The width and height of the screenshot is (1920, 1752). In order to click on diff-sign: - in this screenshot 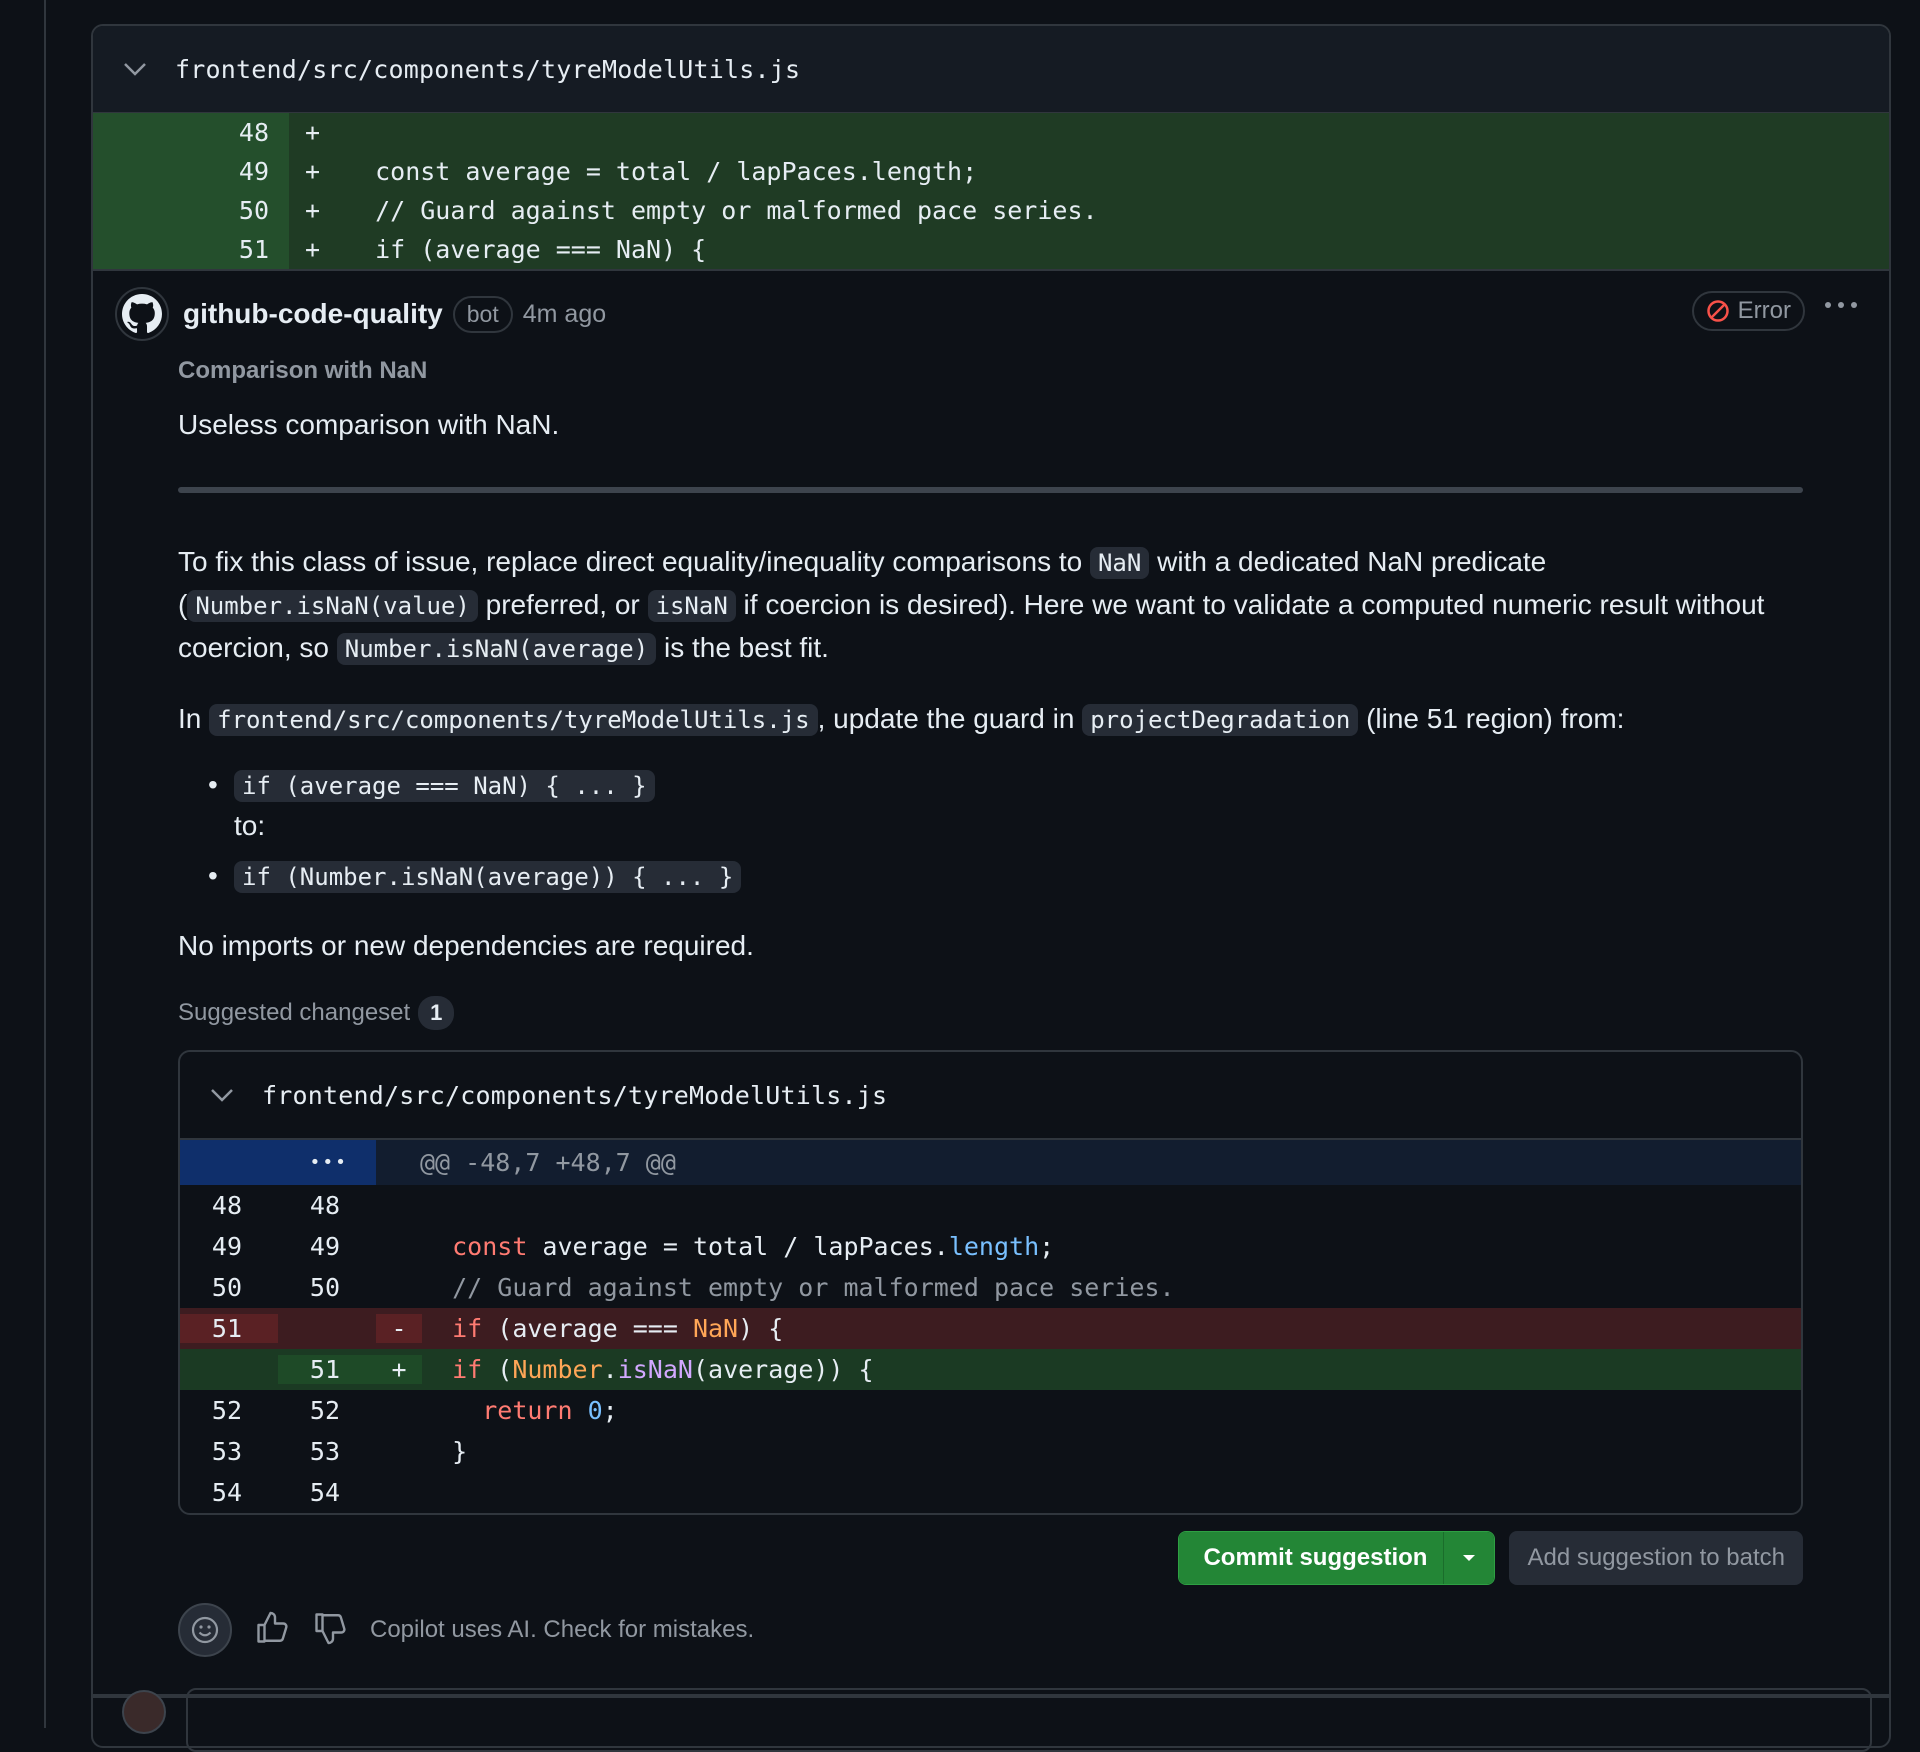, I will do `click(399, 1328)`.